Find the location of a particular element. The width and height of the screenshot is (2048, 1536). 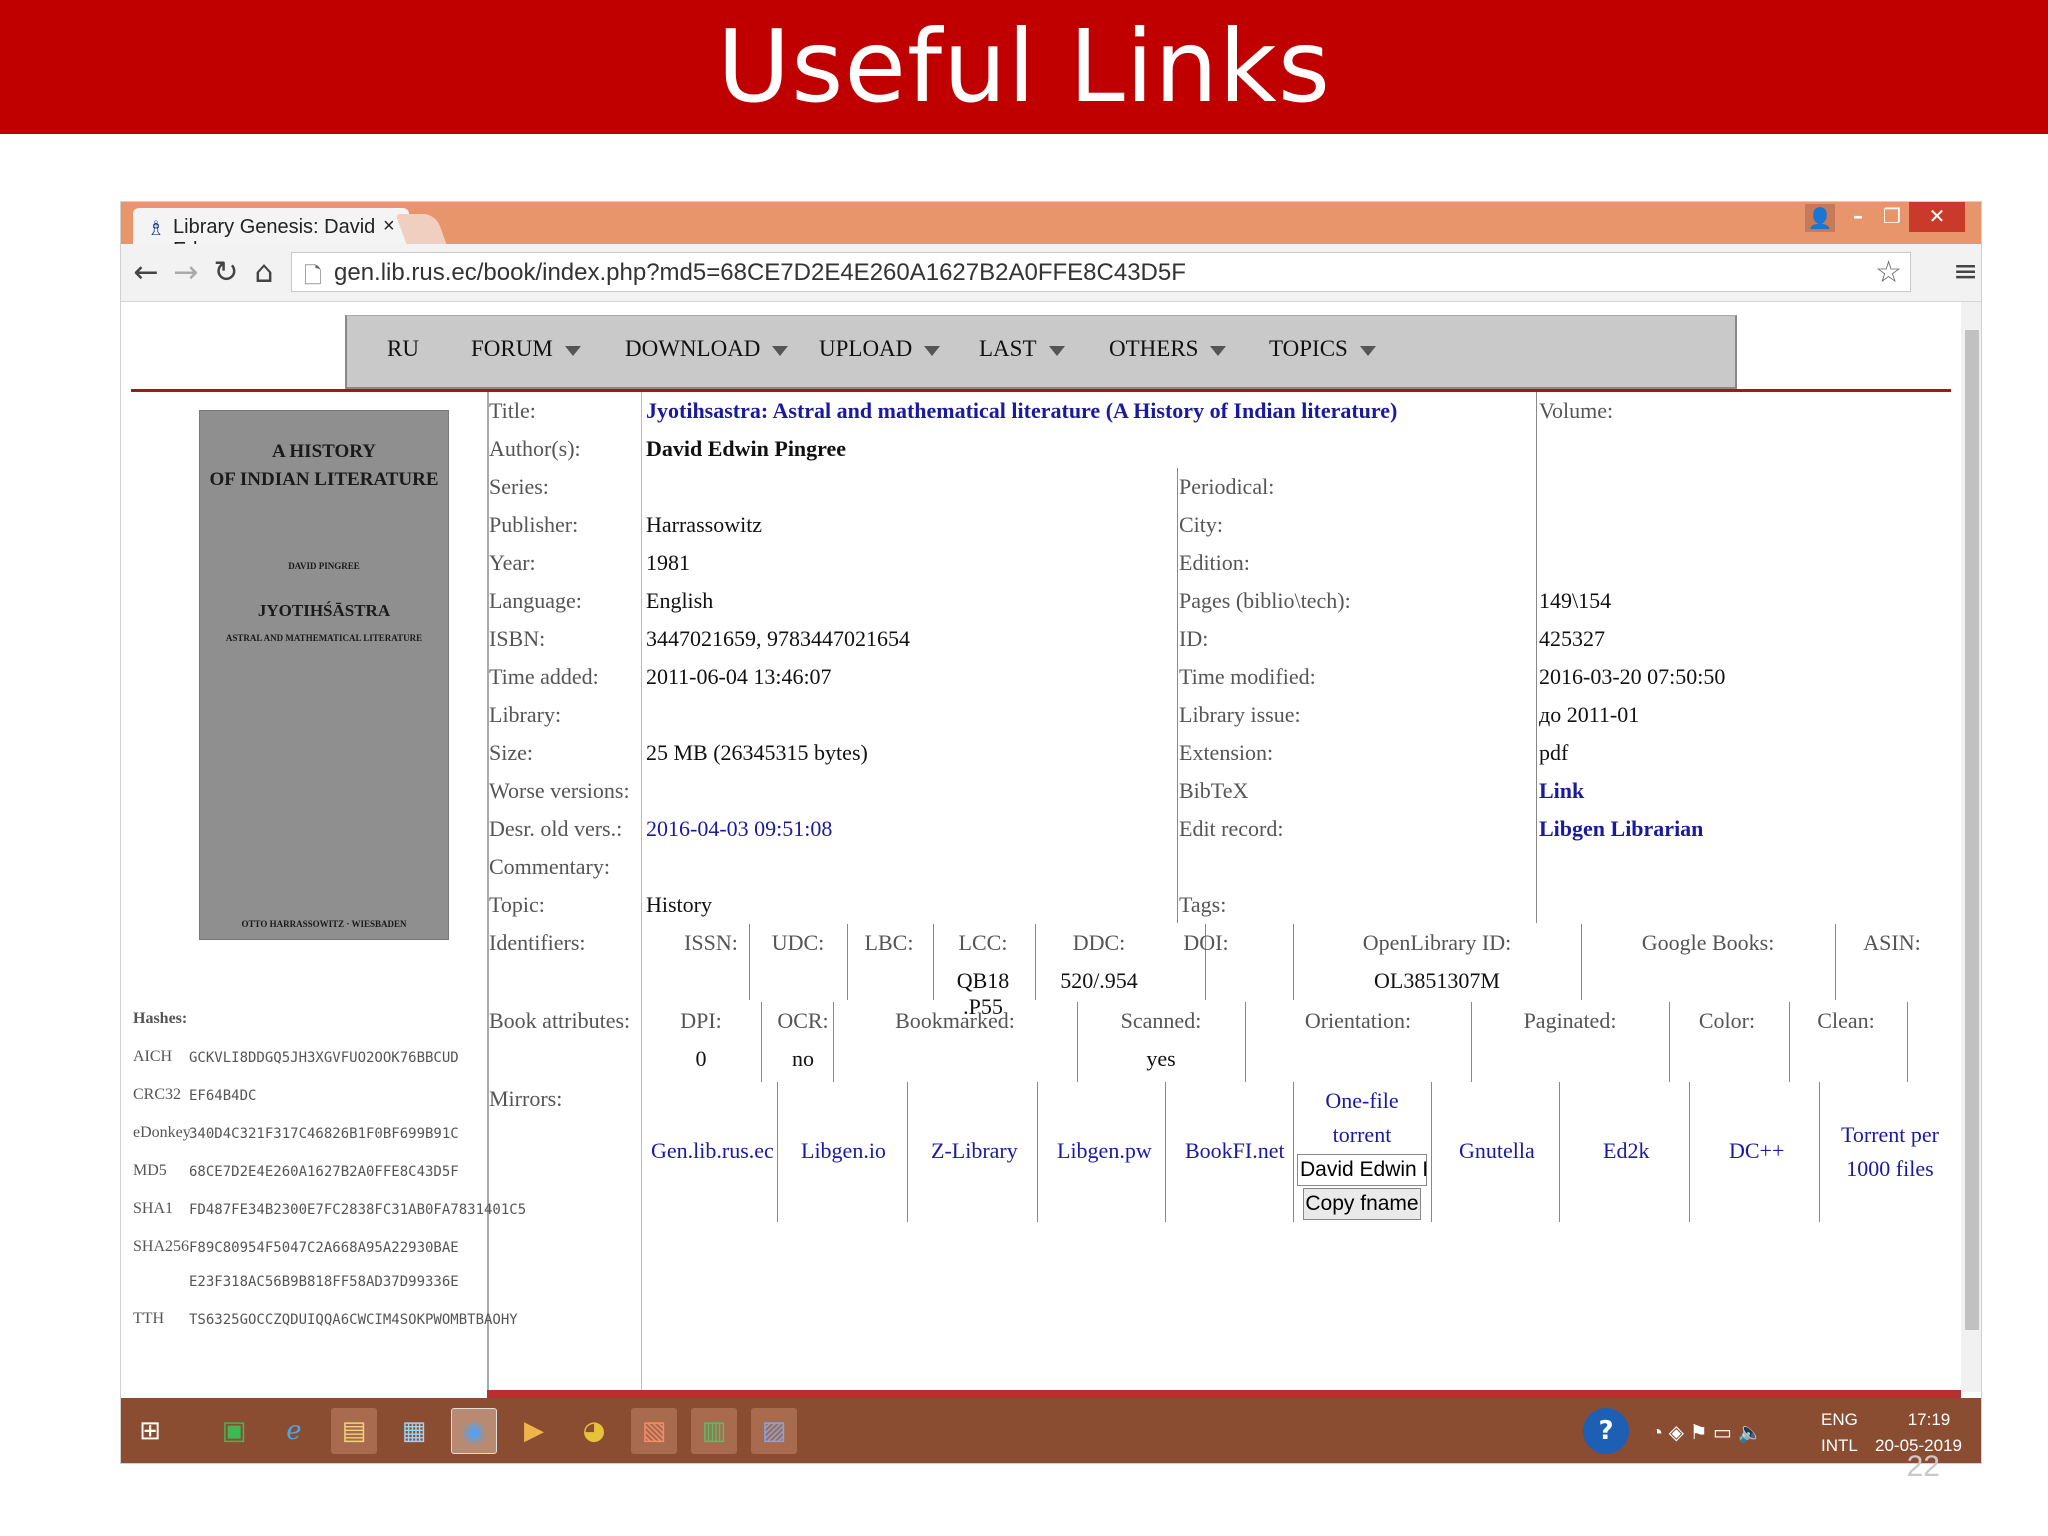

one-file-torrent-link-line1: One-file is located at coordinates (1362, 1101).